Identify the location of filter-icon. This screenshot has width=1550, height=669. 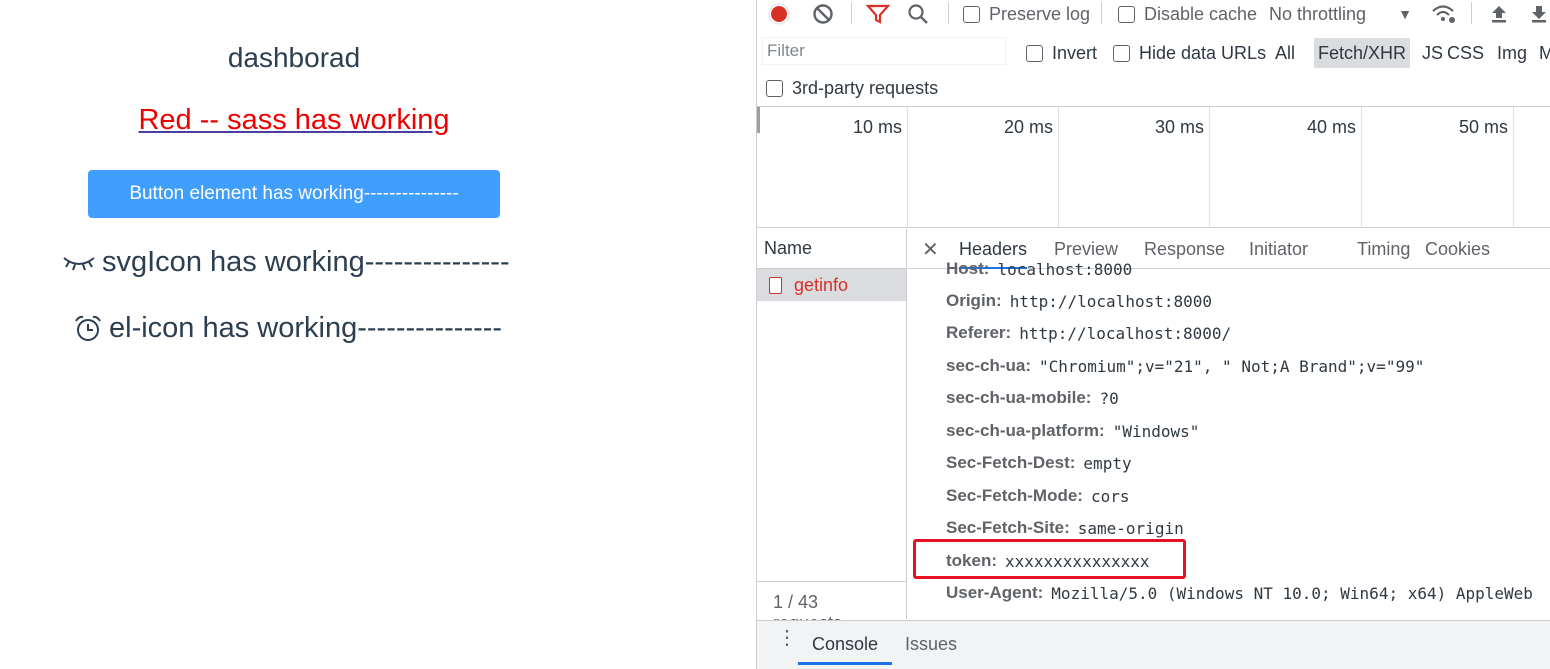
(878, 14).